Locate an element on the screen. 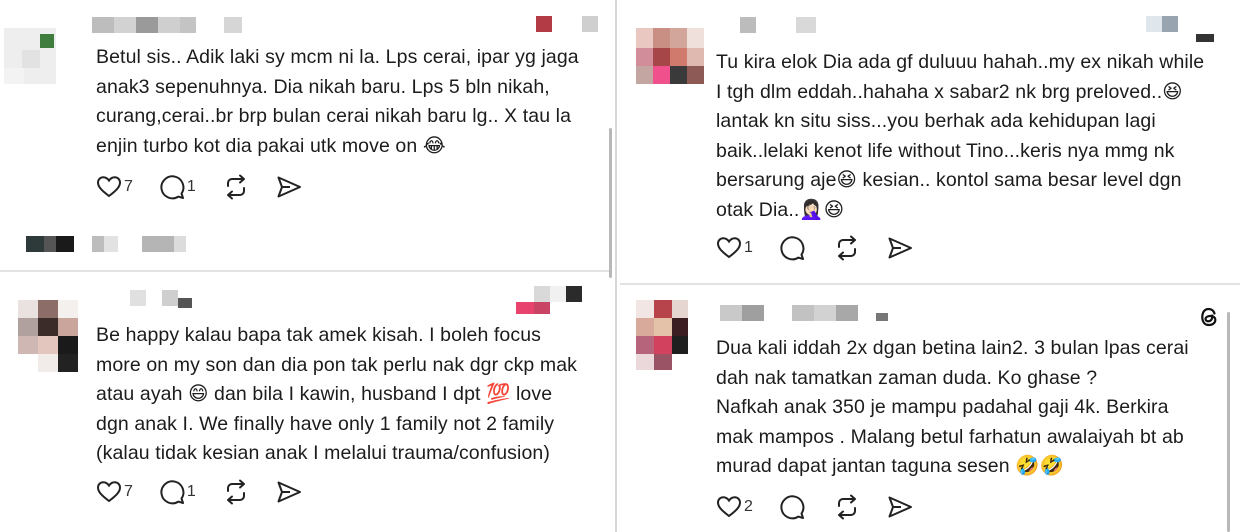  action-bar: 2 is located at coordinates (827, 507).